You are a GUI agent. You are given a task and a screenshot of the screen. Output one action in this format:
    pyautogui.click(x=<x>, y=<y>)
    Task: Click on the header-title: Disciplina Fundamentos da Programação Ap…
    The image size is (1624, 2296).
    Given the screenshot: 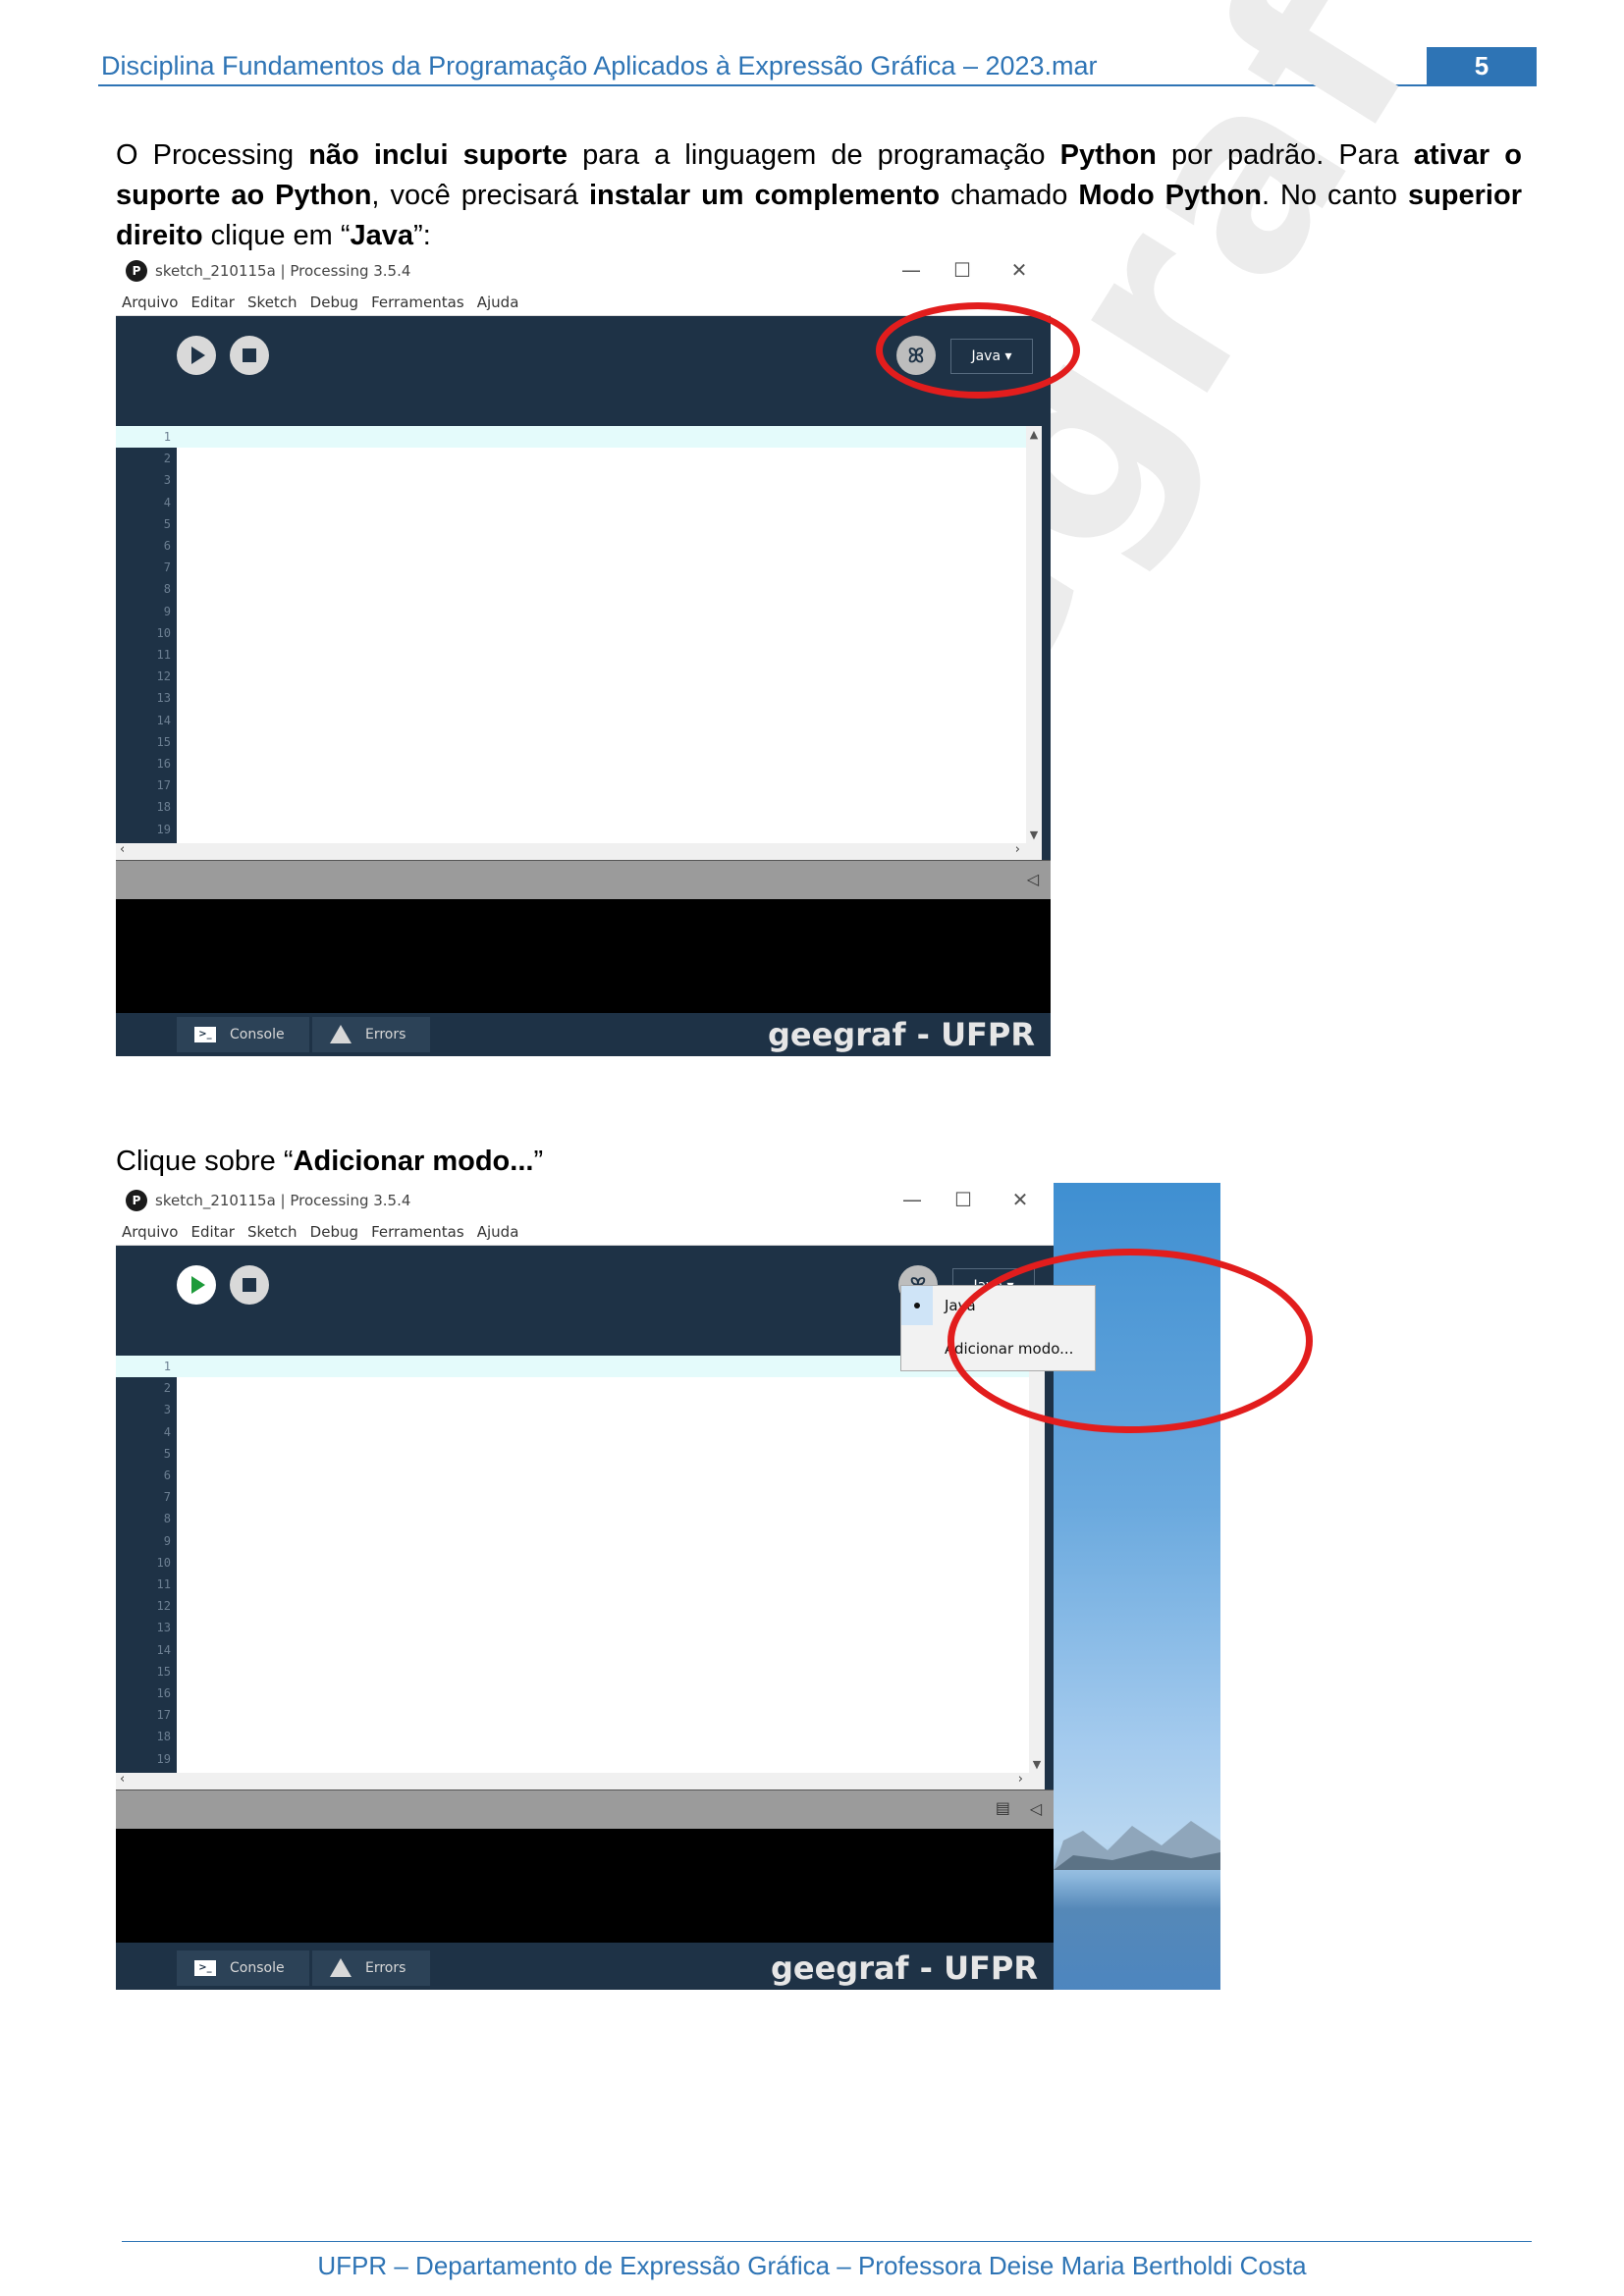 What is the action you would take?
    pyautogui.click(x=599, y=65)
    